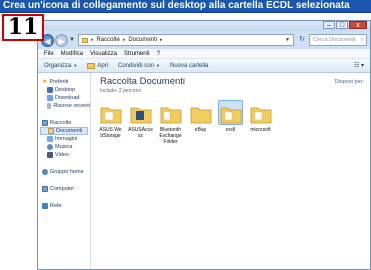 Image resolution: width=371 pixels, height=270 pixels. Describe the element at coordinates (120, 91) in the screenshot. I see `library-locations-link: Include: 2 percorsi` at that location.